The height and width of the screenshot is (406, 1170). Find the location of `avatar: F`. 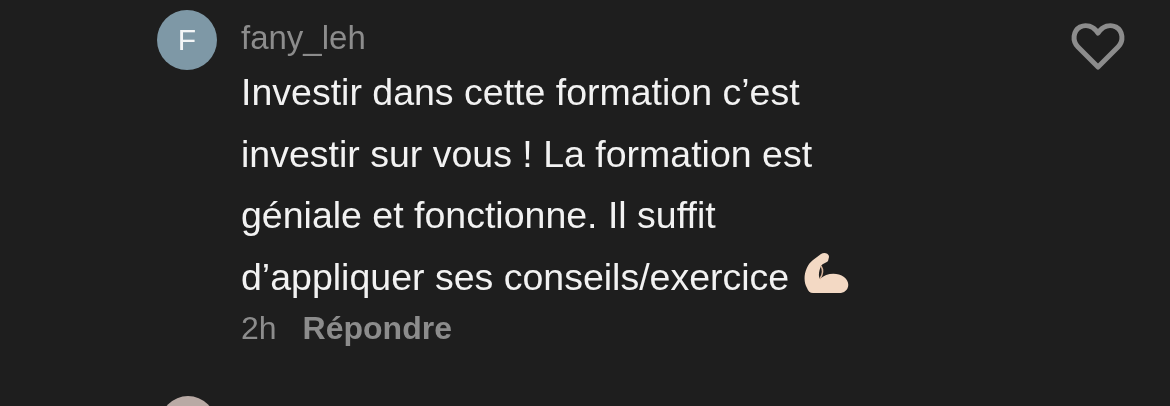

avatar: F is located at coordinates (187, 40).